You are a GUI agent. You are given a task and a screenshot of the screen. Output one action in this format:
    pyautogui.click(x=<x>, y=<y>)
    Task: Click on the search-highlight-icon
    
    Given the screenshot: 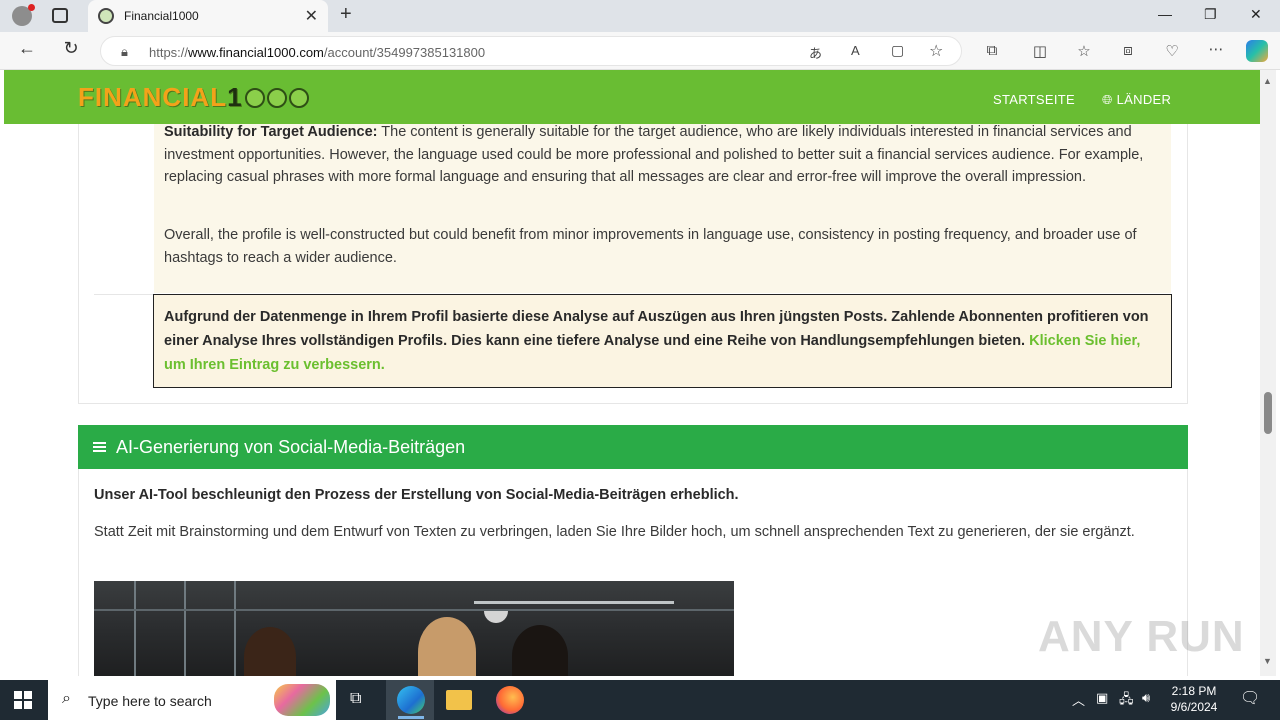 What is the action you would take?
    pyautogui.click(x=302, y=700)
    